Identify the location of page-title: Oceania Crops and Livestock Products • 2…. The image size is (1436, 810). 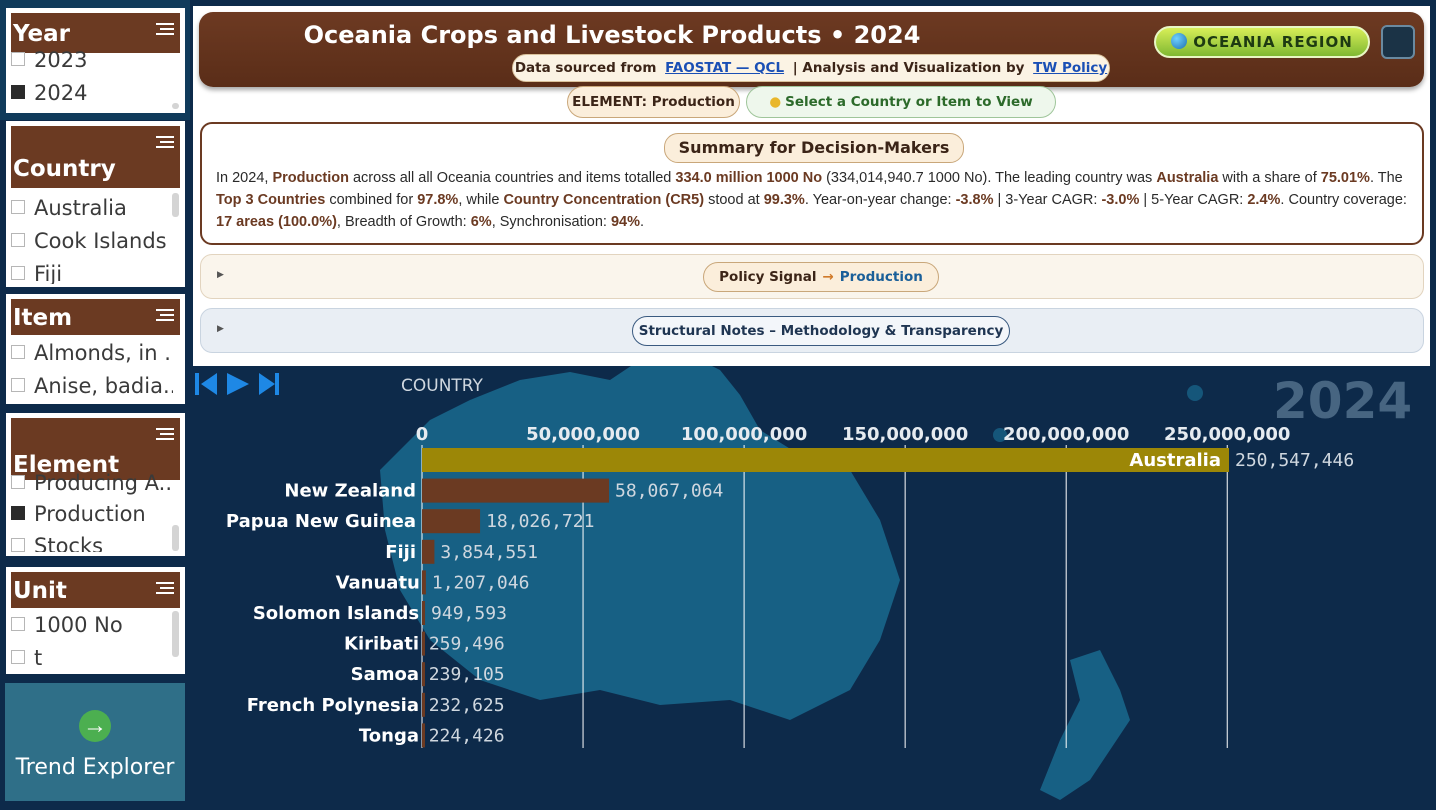
(612, 35).